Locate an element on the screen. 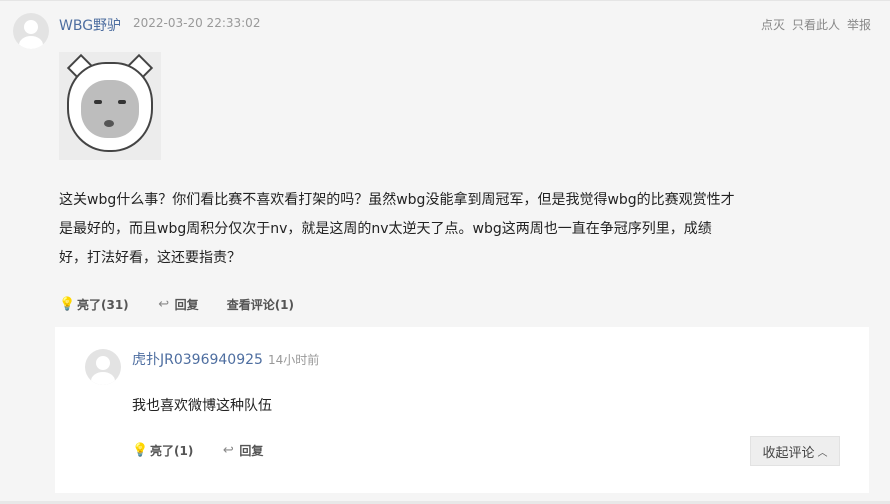 This screenshot has width=890, height=504. sticker-eye-right is located at coordinates (122, 102).